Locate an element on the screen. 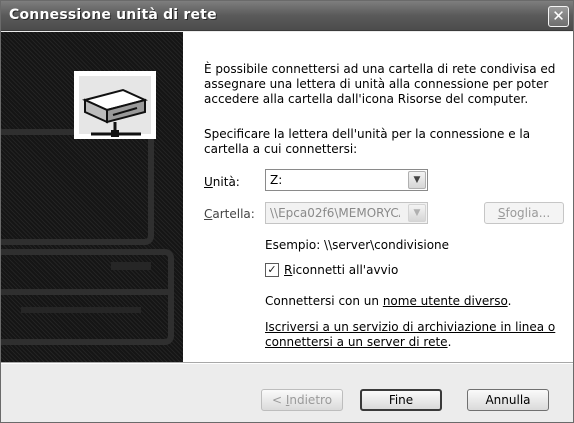 Image resolution: width=574 pixels, height=423 pixels. drive-letter-select: Z: ▼ is located at coordinates (346, 180).